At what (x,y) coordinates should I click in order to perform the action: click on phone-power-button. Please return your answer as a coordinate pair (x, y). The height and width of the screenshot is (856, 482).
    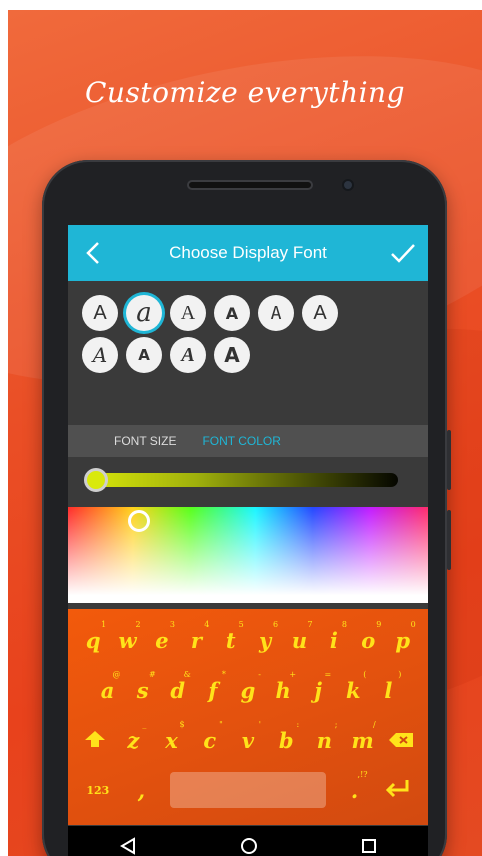
    Looking at the image, I should click on (449, 540).